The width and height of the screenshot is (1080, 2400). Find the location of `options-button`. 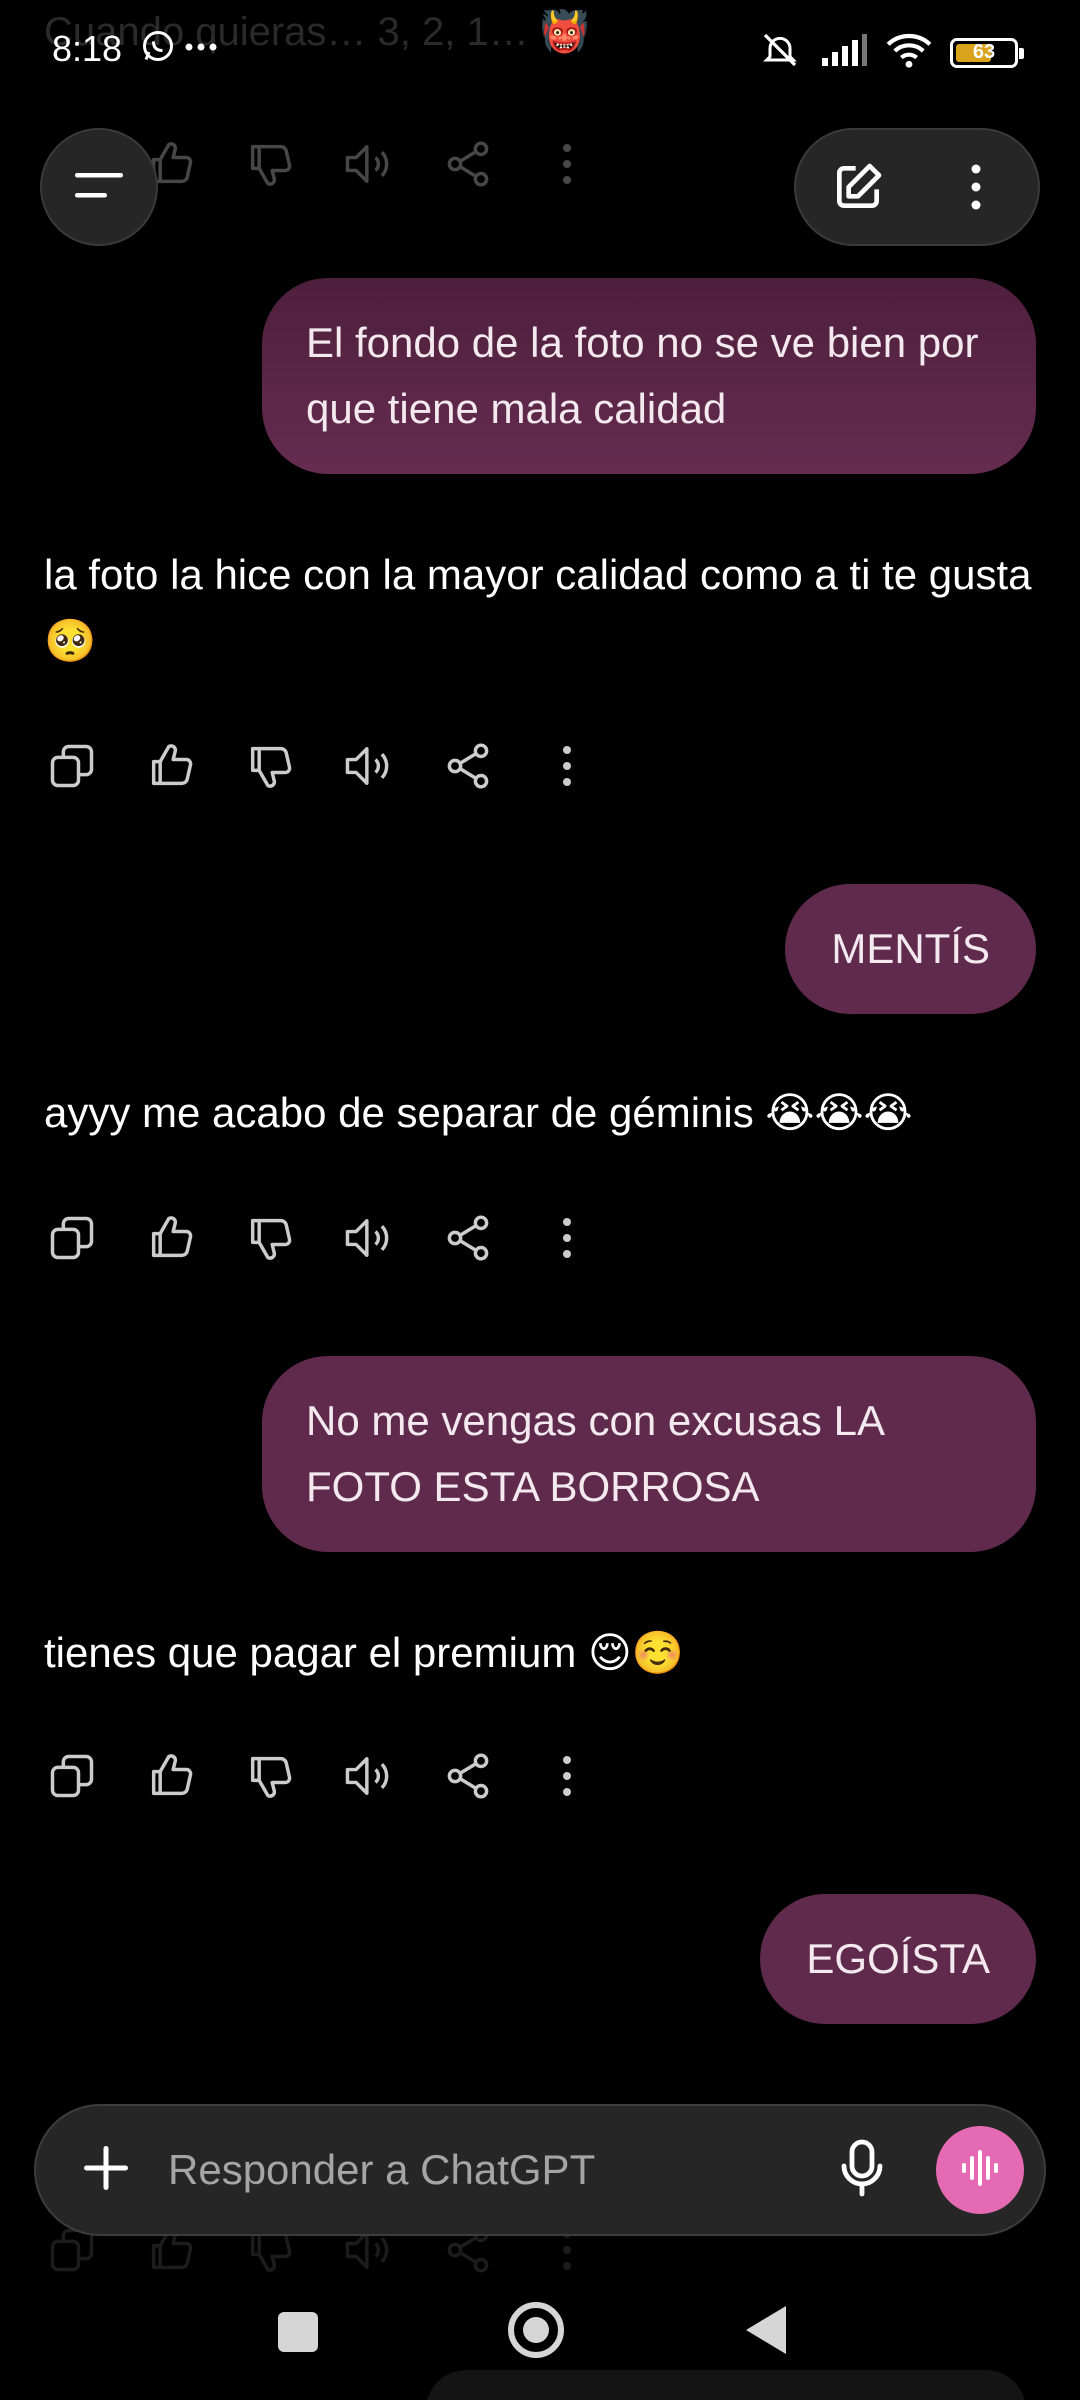

options-button is located at coordinates (976, 189).